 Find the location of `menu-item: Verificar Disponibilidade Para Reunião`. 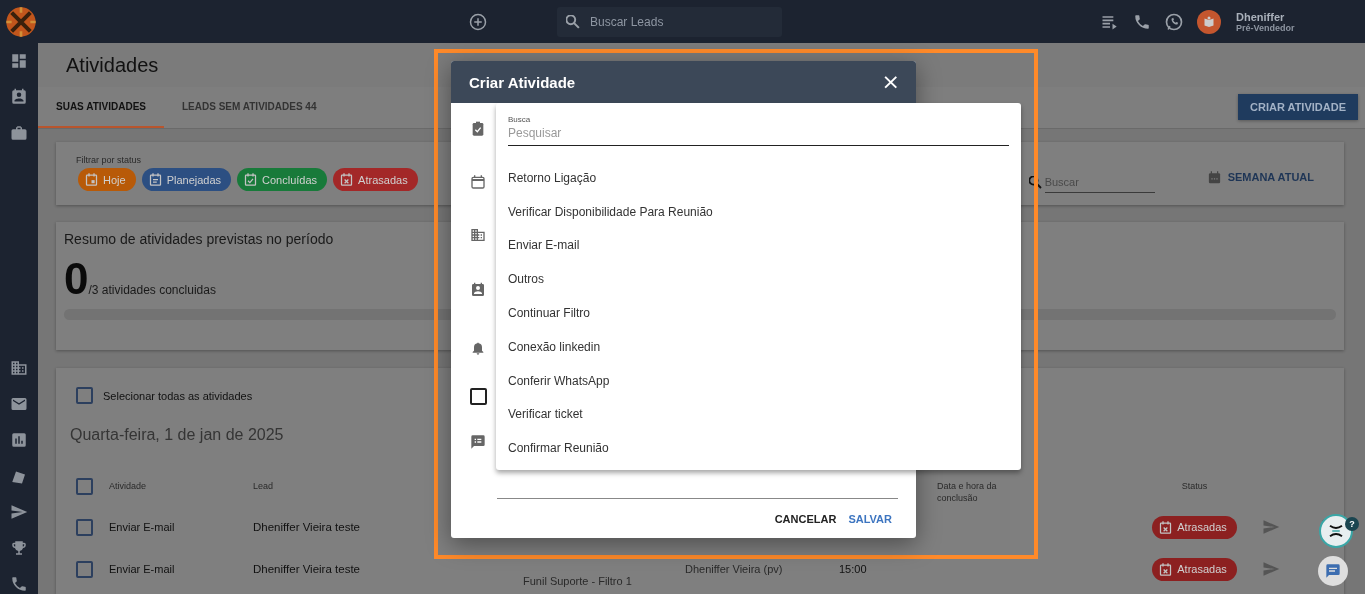

menu-item: Verificar Disponibilidade Para Reunião is located at coordinates (758, 211).